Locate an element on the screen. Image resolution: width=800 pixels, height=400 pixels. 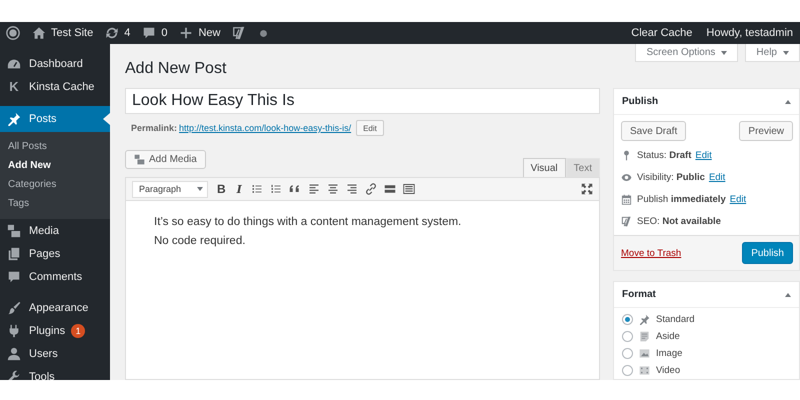
eye-icon is located at coordinates (626, 177).